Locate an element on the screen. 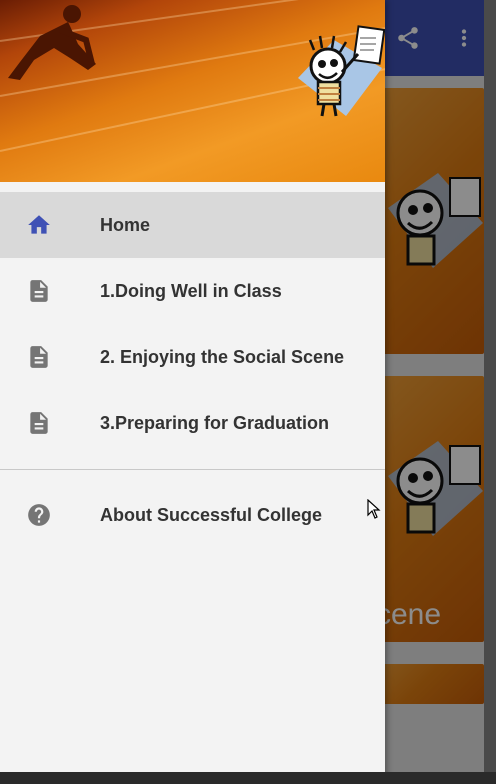 The width and height of the screenshot is (496, 784). menu-item-label: 3.Preparing for Graduation is located at coordinates (215, 422).